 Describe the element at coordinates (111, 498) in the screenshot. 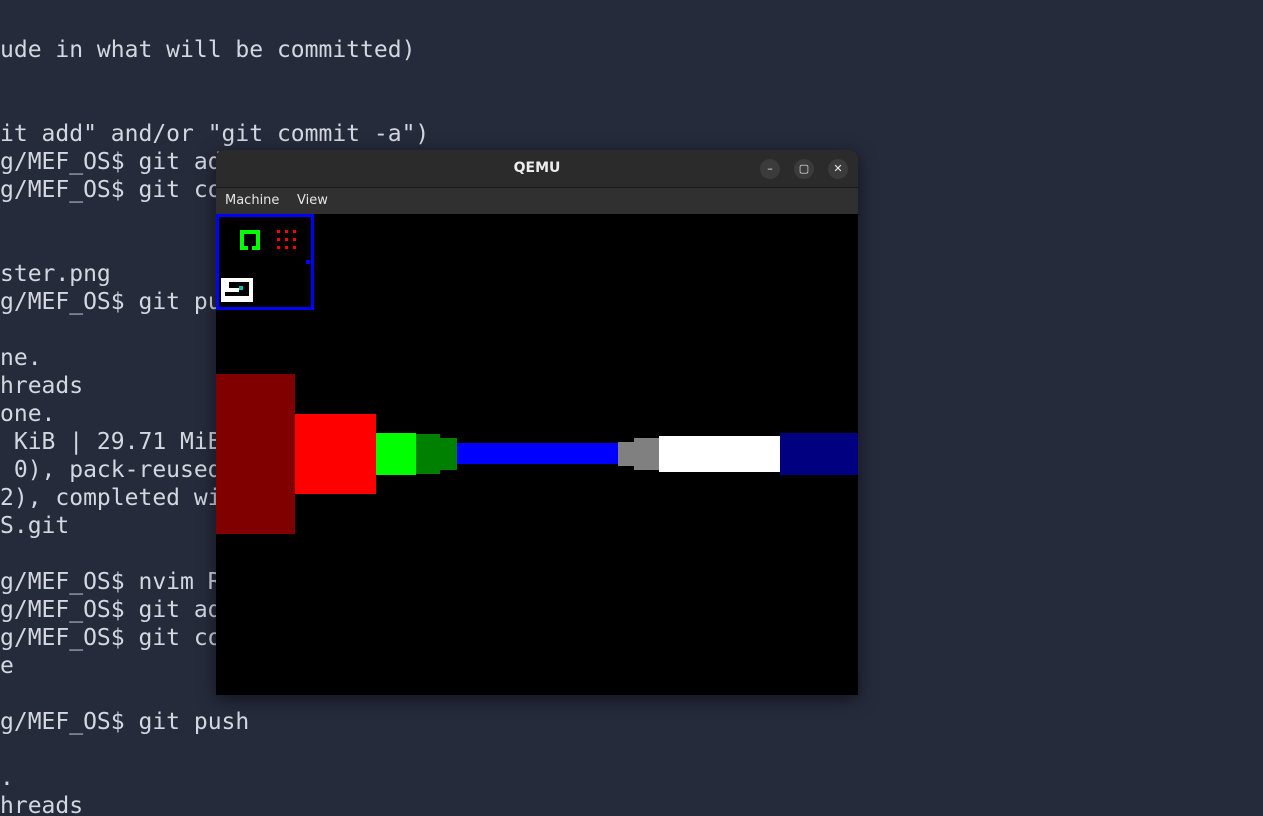

I see `terminal-line: 2), completed wi` at that location.